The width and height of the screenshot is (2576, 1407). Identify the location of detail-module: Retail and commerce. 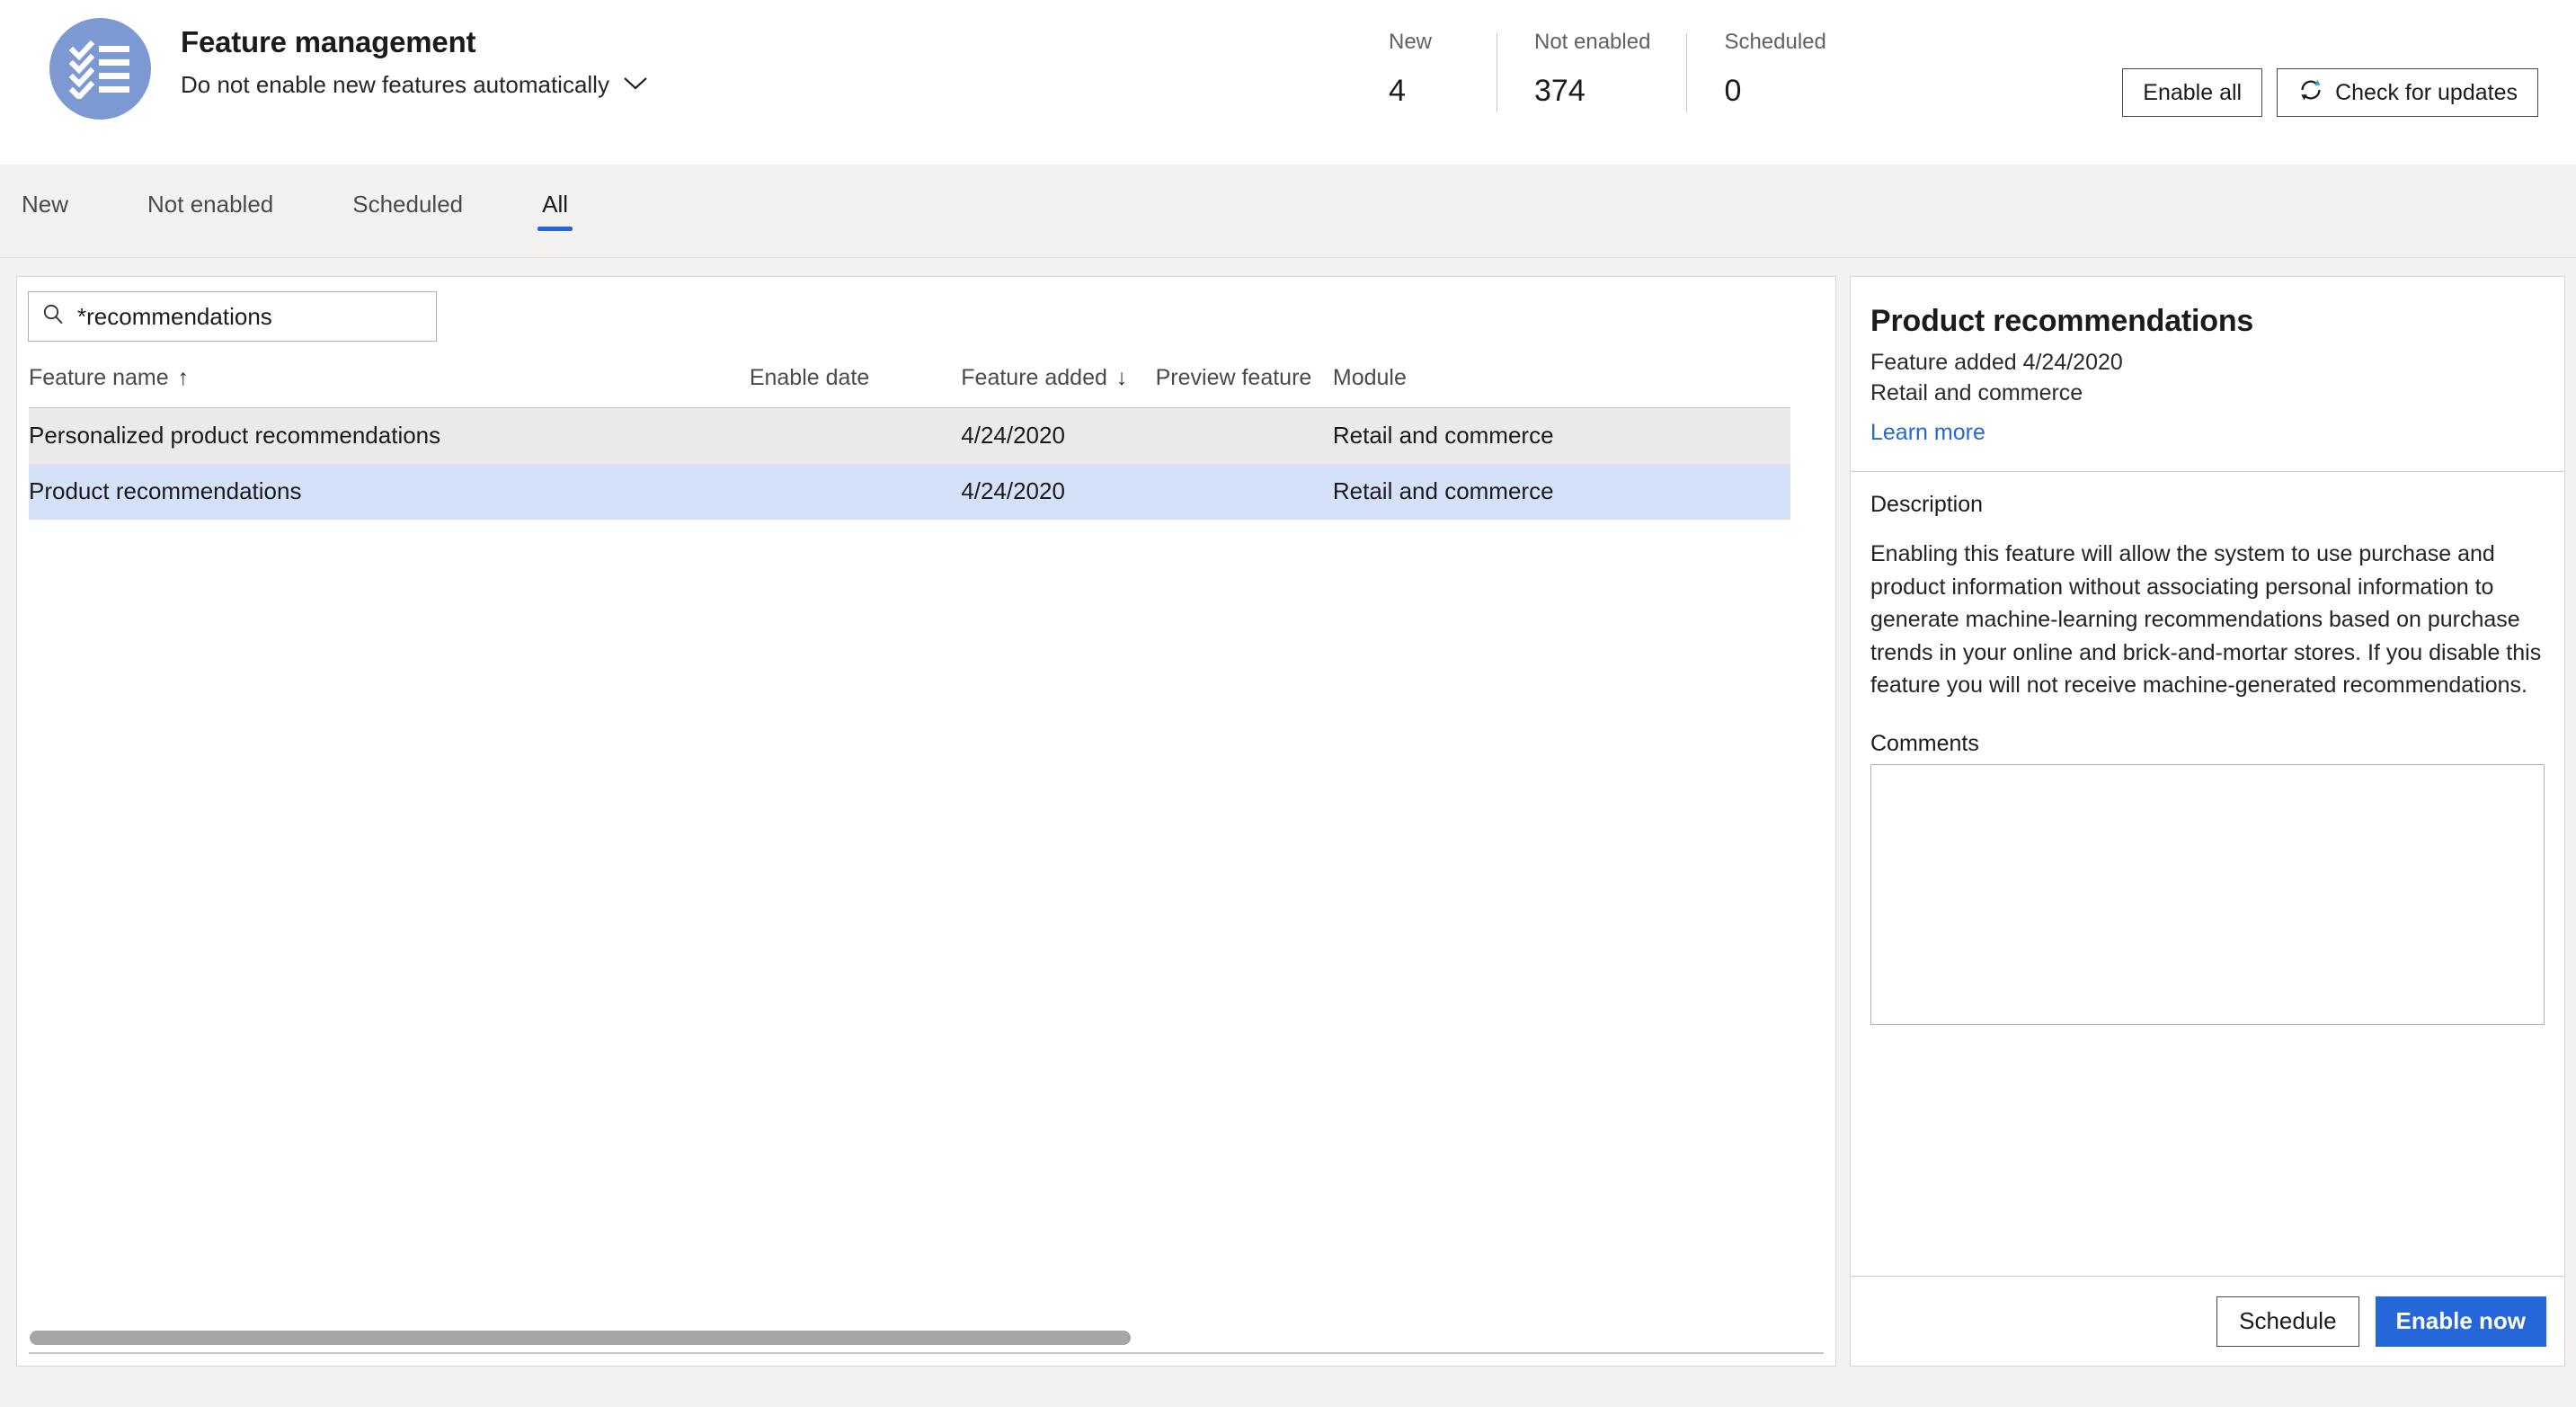
(1976, 393).